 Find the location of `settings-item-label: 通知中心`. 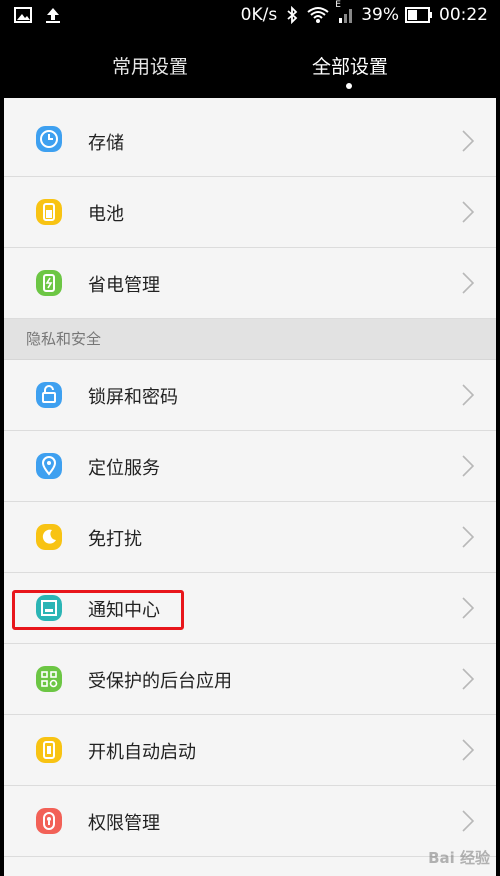

settings-item-label: 通知中心 is located at coordinates (124, 610).